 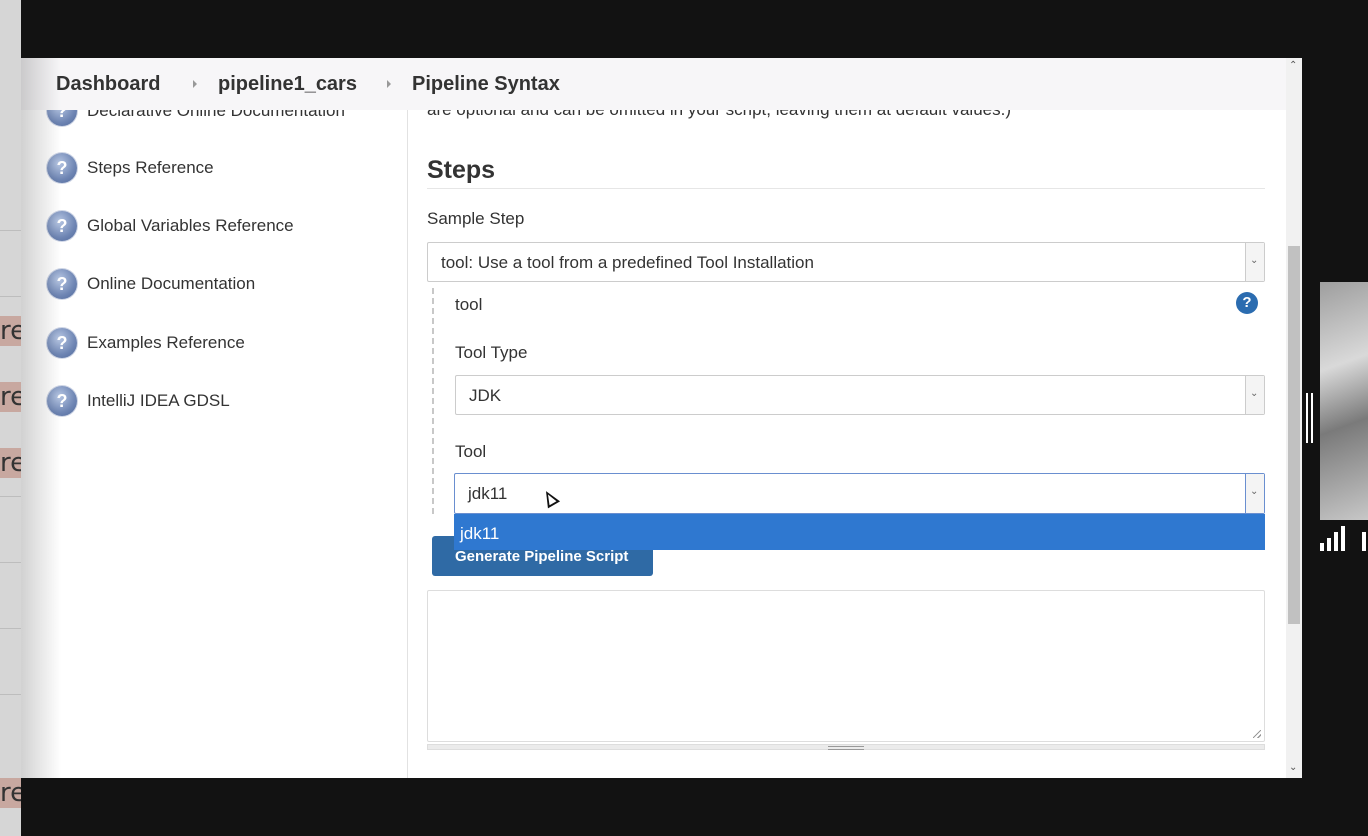 I want to click on sidebar-item-steps-reference: ? Steps Reference, so click(x=222, y=170).